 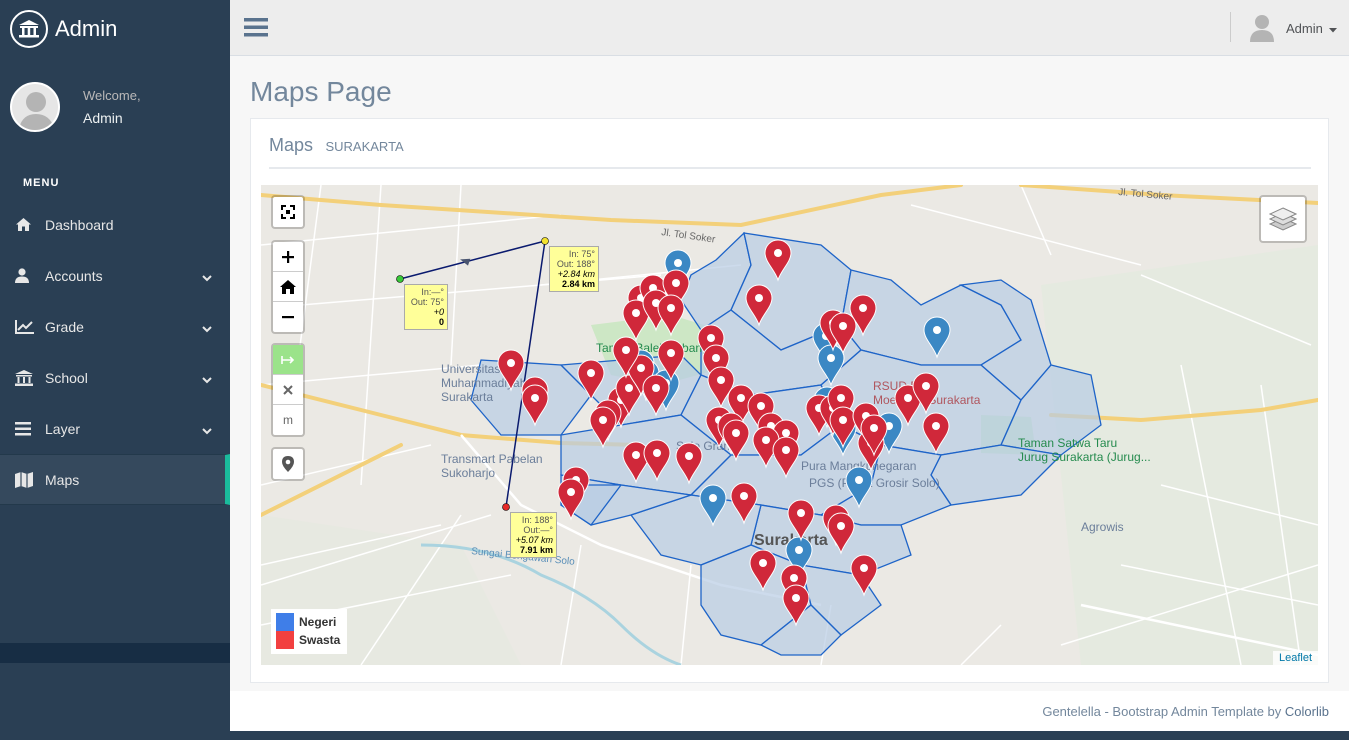 I want to click on fullscreen-icon, so click(x=288, y=212).